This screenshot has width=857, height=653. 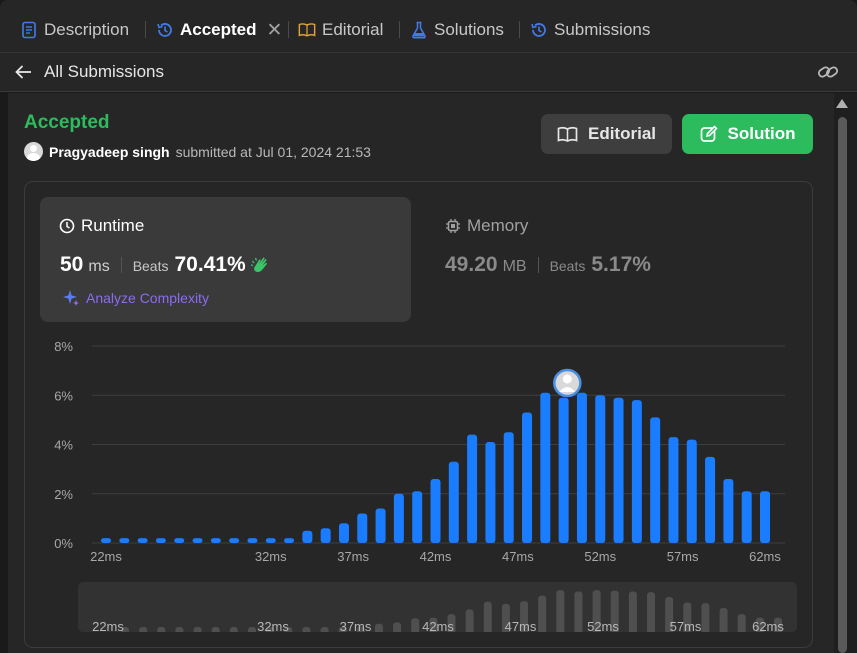 What do you see at coordinates (709, 133) in the screenshot?
I see `edit-icon` at bounding box center [709, 133].